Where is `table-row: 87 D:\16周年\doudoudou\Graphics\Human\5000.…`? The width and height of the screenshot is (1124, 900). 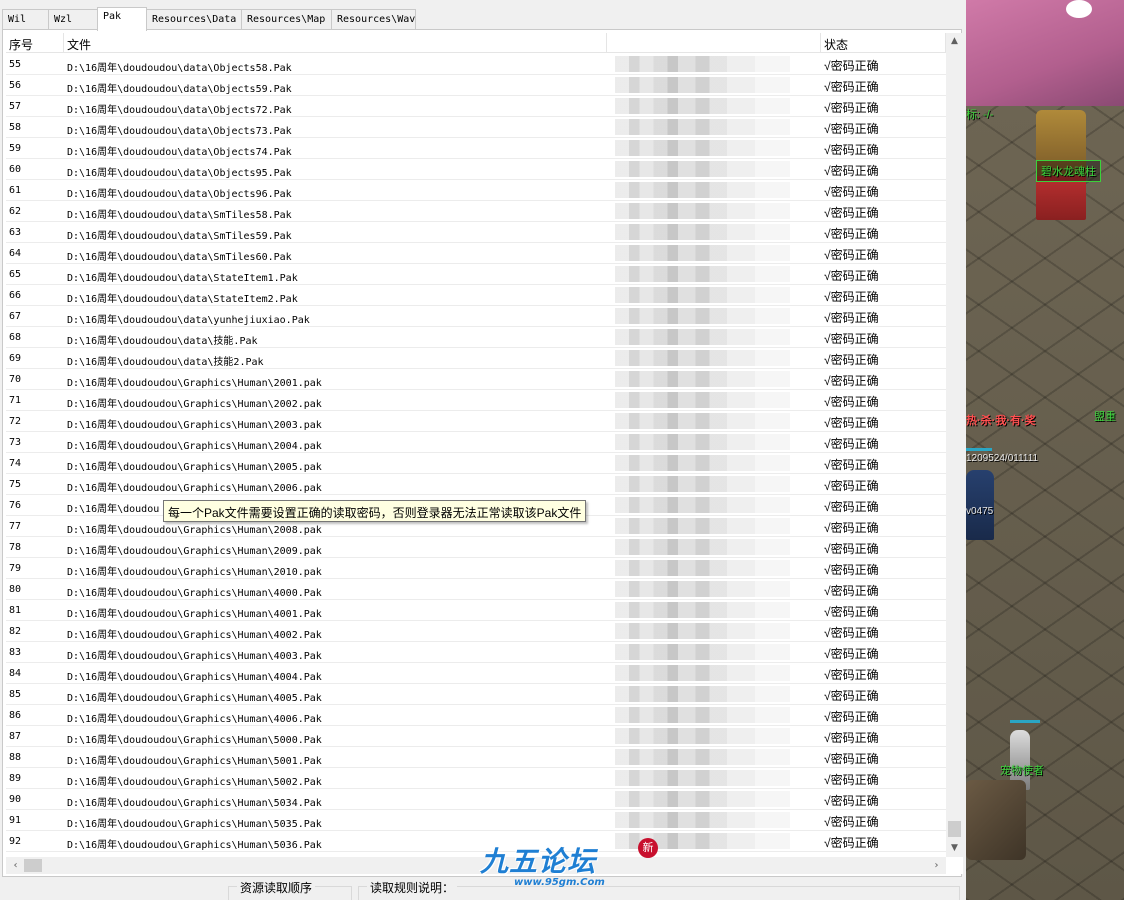 table-row: 87 D:\16周年\doudoudou\Graphics\Human\5000.… is located at coordinates (476, 736).